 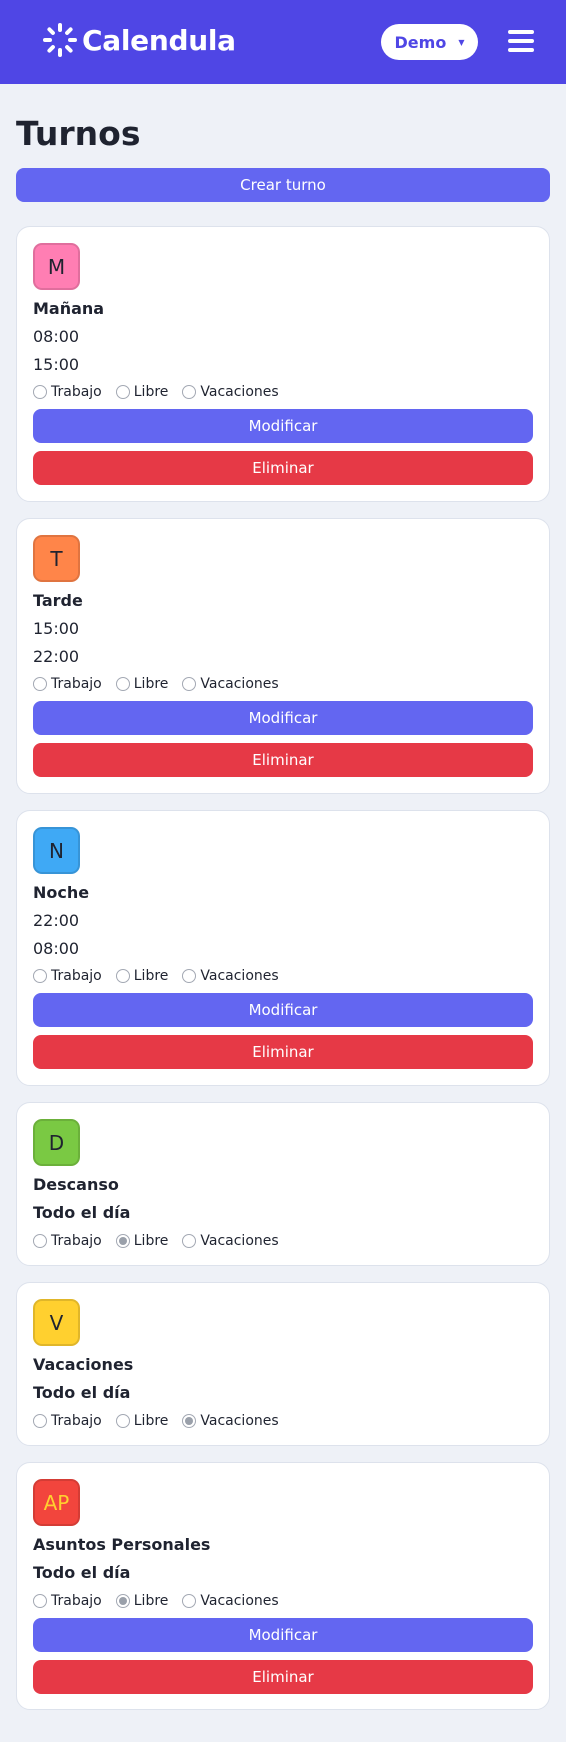 What do you see at coordinates (56, 558) in the screenshot?
I see `shift-badge: T` at bounding box center [56, 558].